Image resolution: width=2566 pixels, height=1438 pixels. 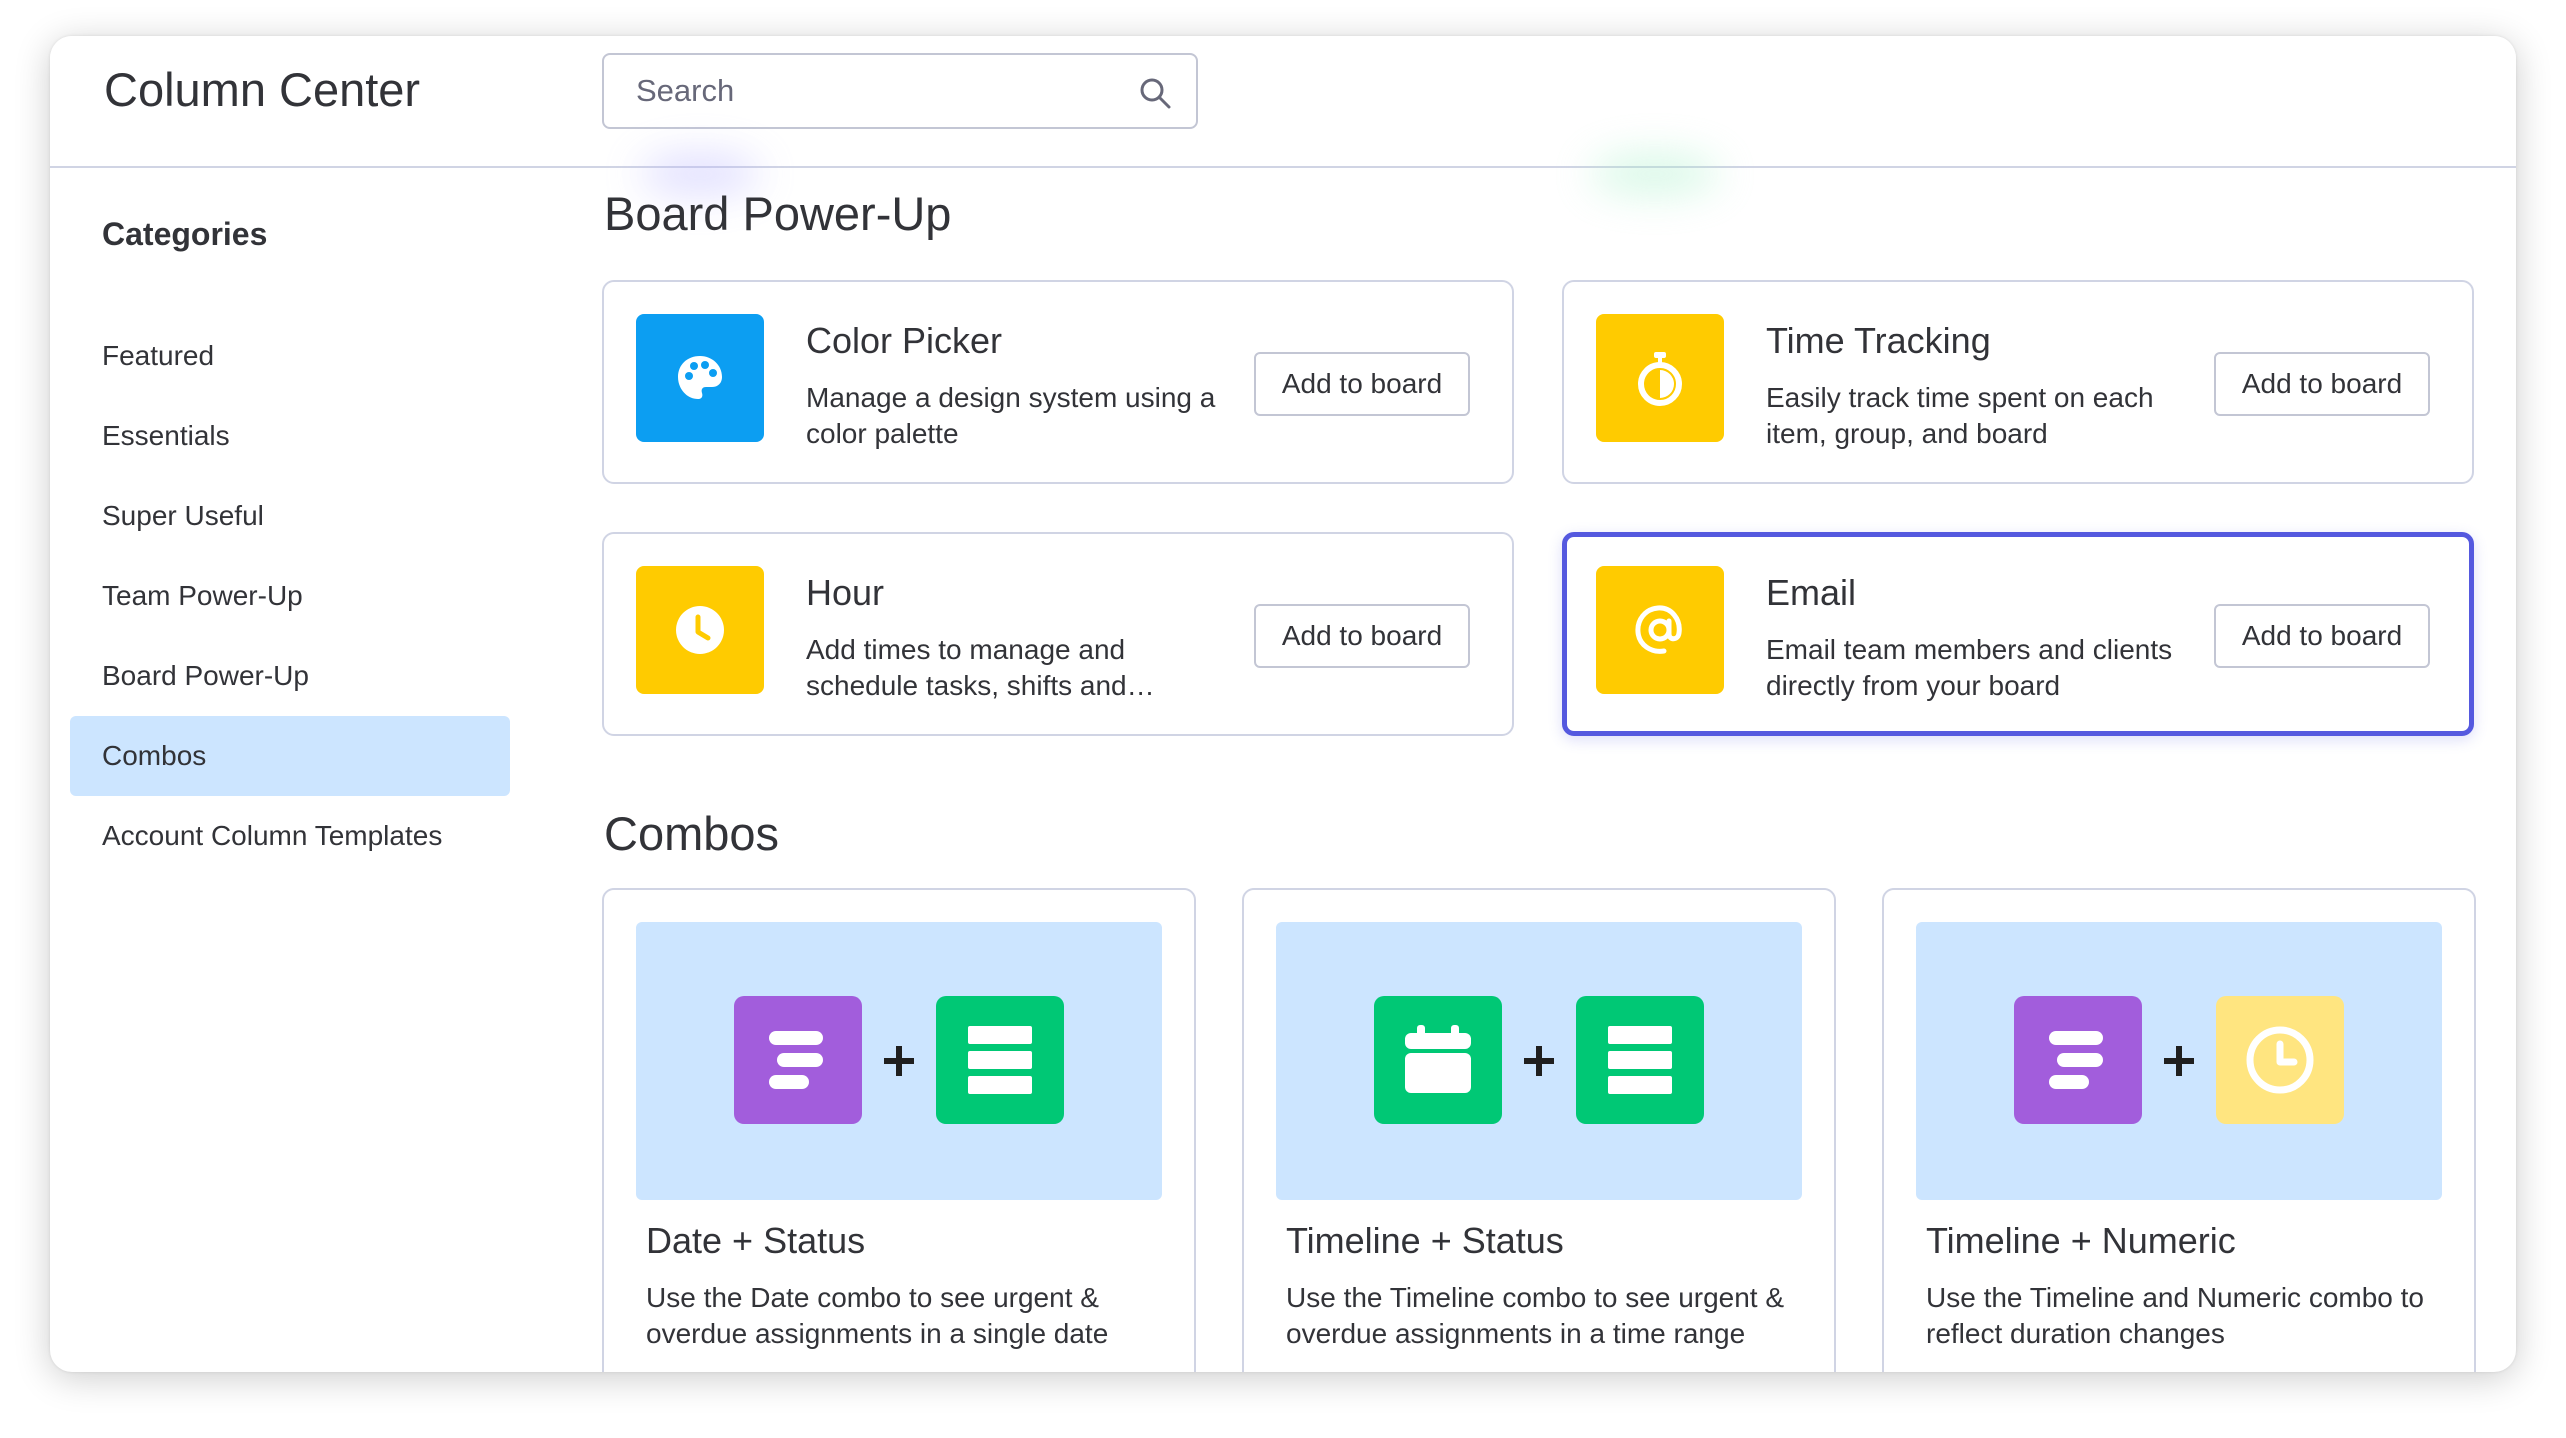 I want to click on sidebar-item-board-power-up: Board Power-Up, so click(x=290, y=676).